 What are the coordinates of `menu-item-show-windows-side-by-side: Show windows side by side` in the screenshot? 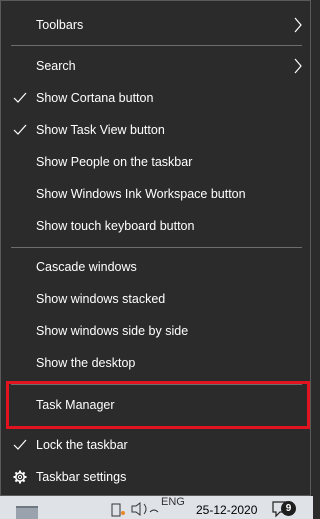 It's located at (156, 331).